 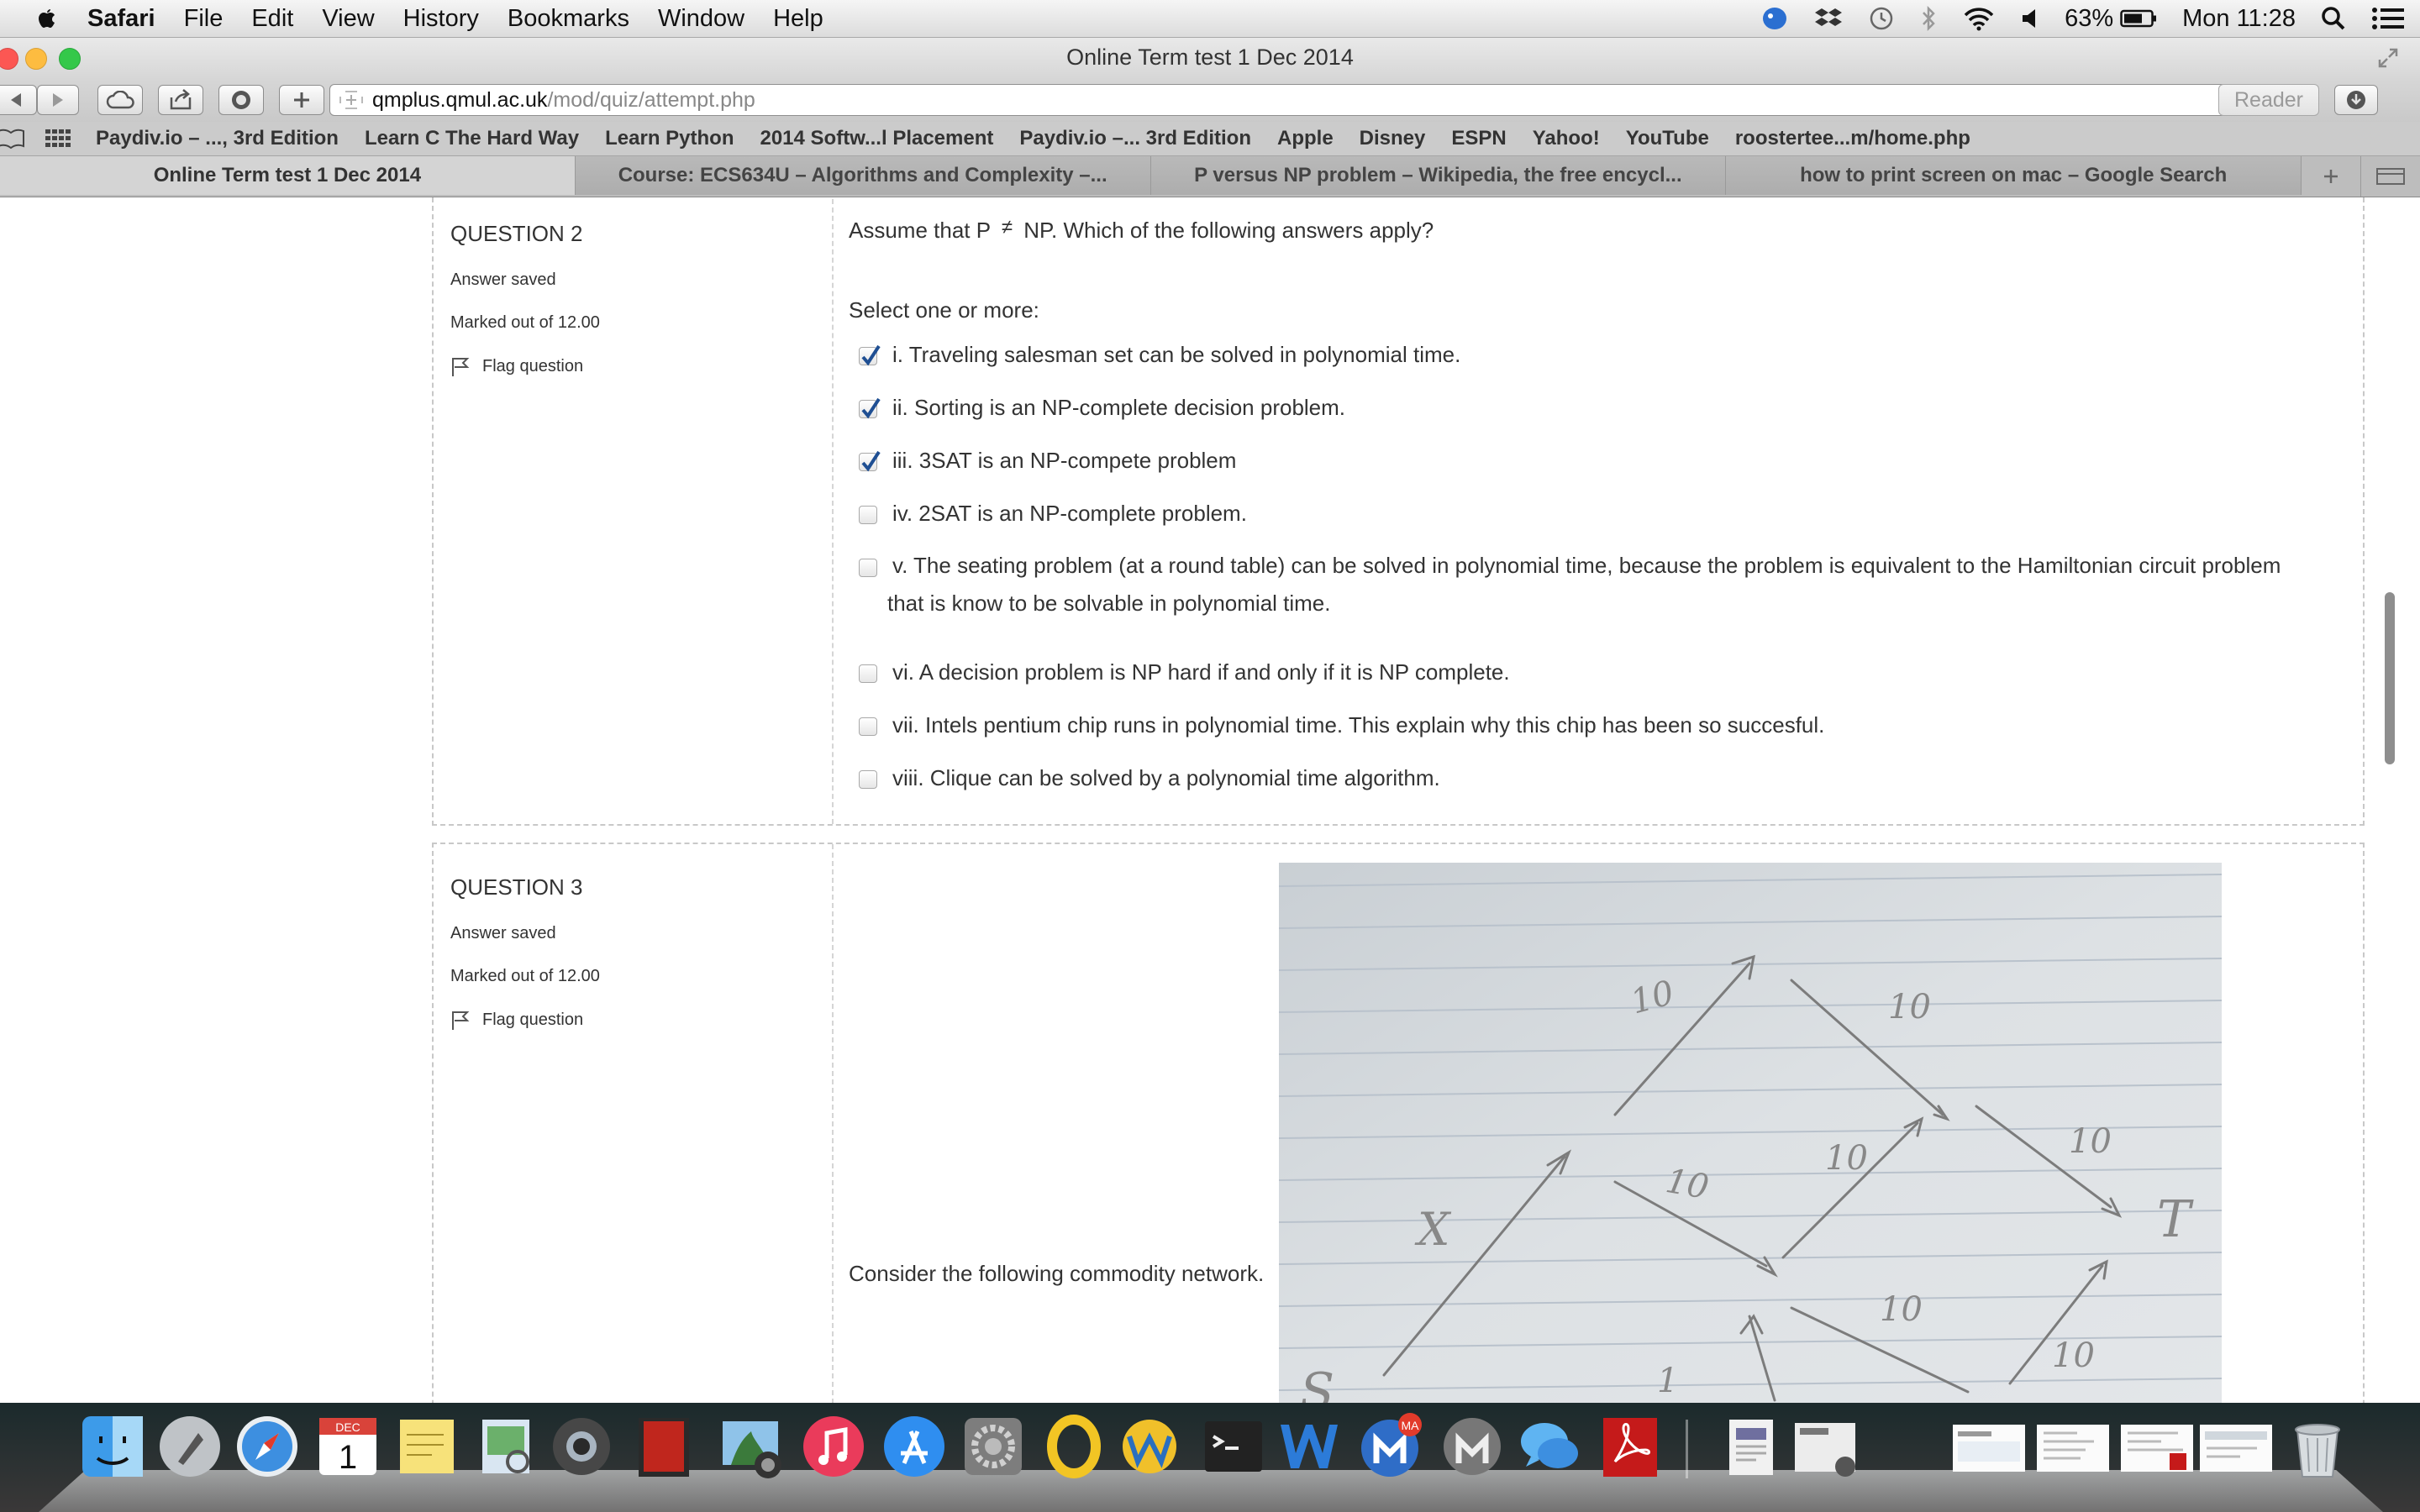 What do you see at coordinates (288, 175) in the screenshot?
I see `tab-online-term-test: Online Term test 1 Dec 2014` at bounding box center [288, 175].